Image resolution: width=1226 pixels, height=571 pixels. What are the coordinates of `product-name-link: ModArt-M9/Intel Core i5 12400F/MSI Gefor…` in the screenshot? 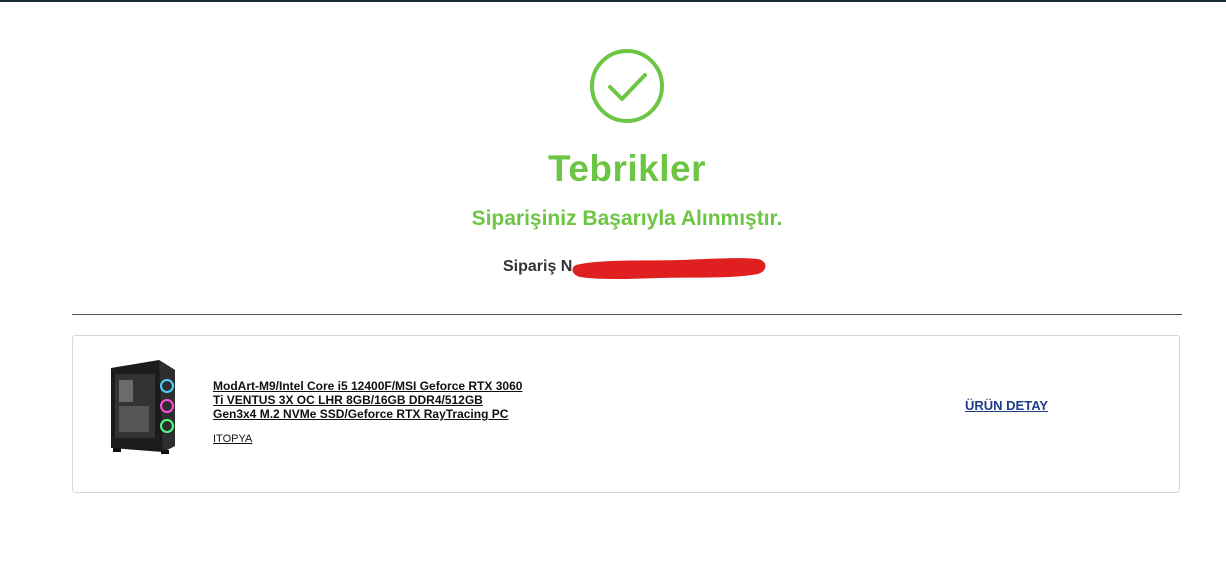 It's located at (368, 400).